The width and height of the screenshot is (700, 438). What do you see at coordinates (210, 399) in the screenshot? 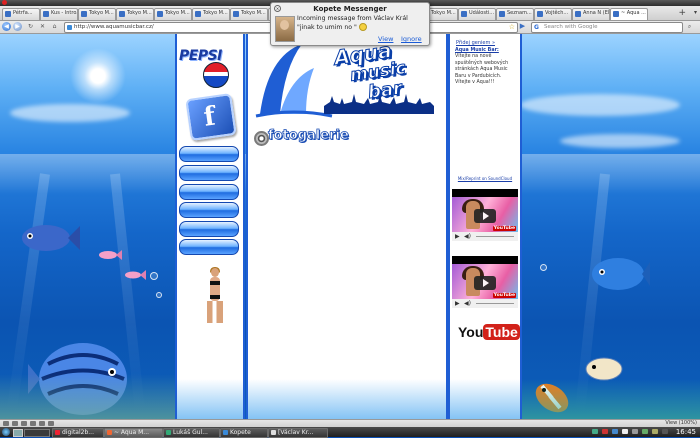
I see `wave-decoration` at bounding box center [210, 399].